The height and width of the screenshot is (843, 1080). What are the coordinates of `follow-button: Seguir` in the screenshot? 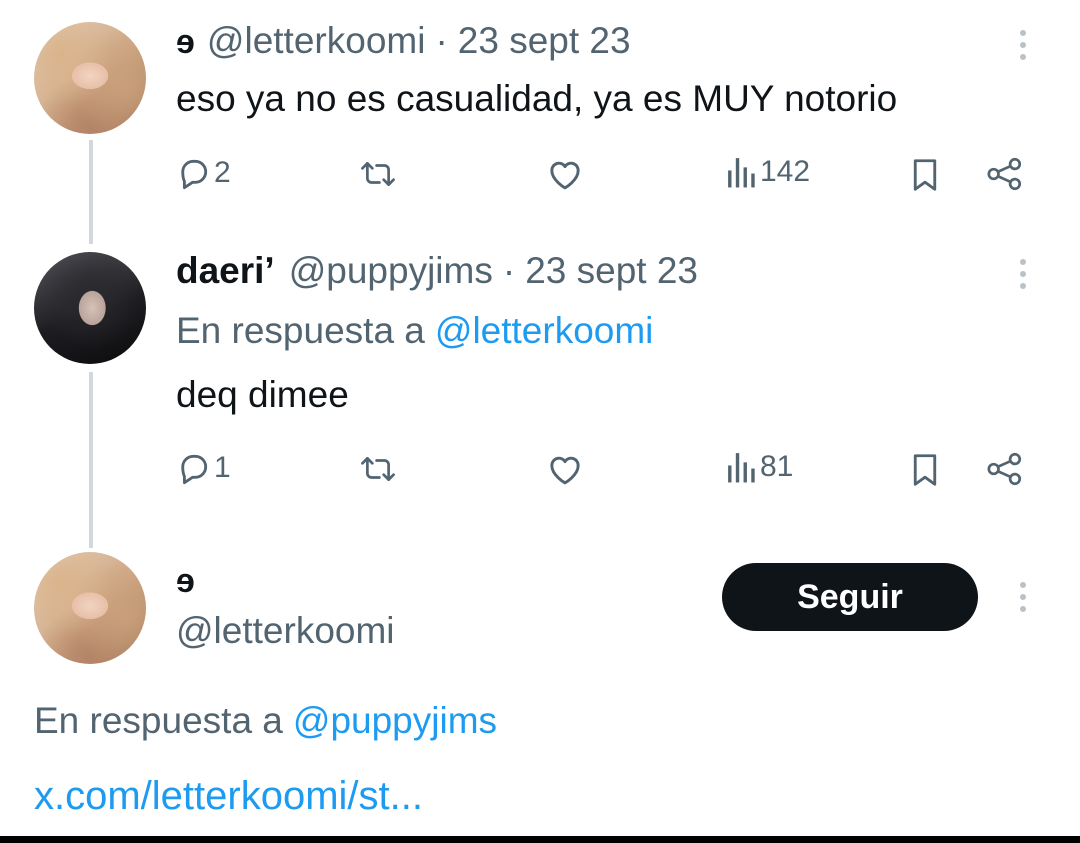 It's located at (850, 597).